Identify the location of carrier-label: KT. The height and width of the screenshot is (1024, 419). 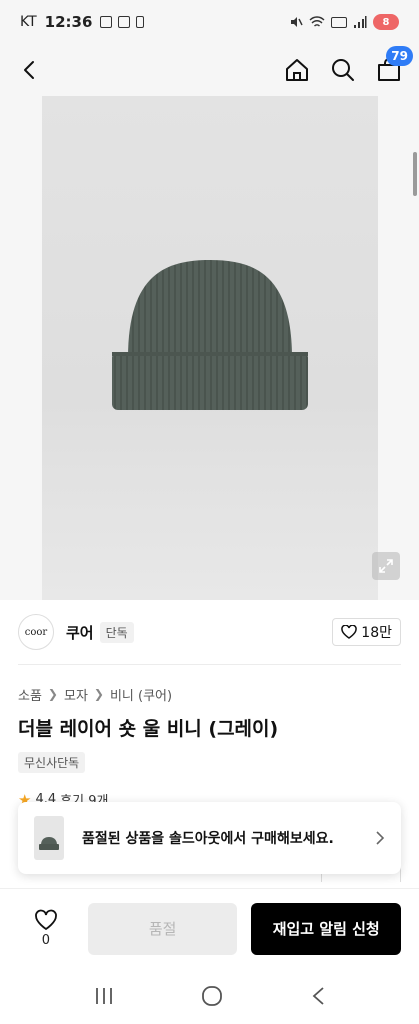
(28, 22).